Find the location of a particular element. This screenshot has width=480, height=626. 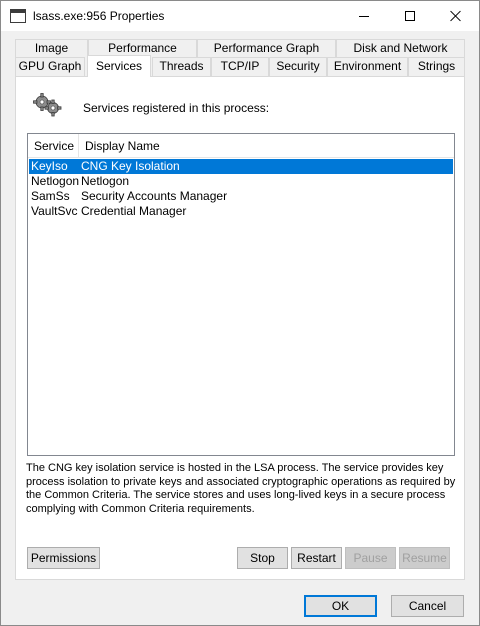

service-display-name: Netlogon is located at coordinates (105, 181).